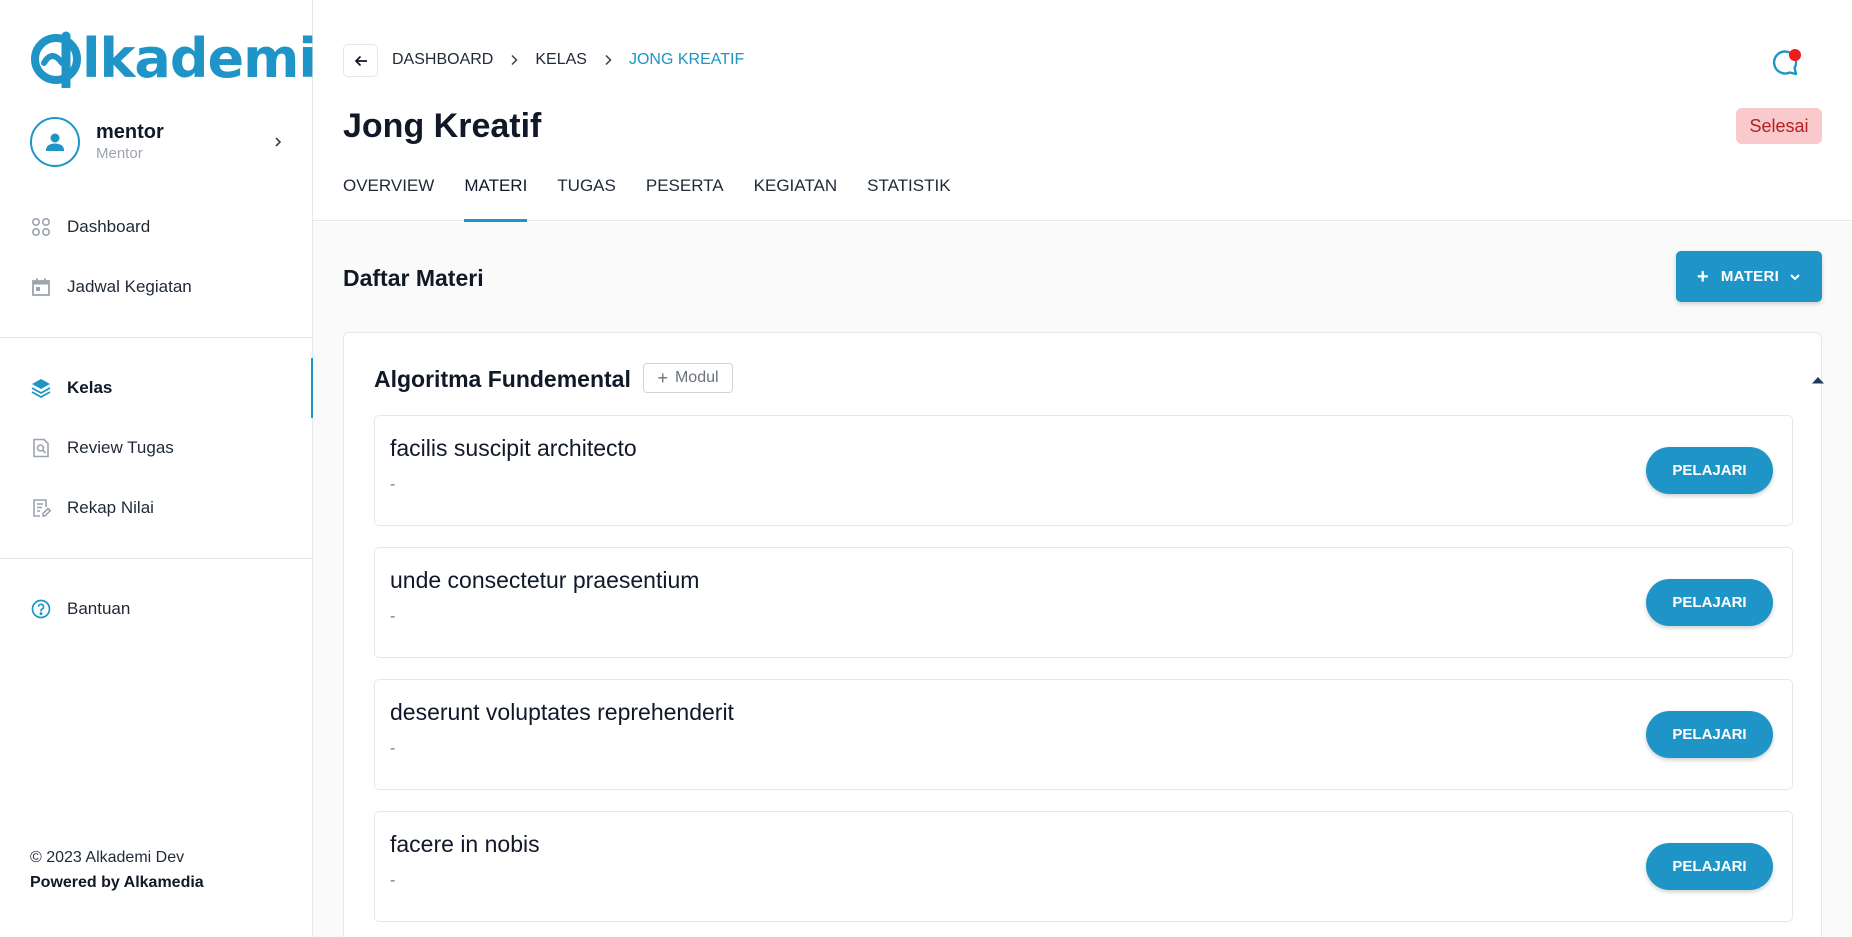 This screenshot has height=937, width=1852. I want to click on user-profile: mentor Mentor, so click(159, 142).